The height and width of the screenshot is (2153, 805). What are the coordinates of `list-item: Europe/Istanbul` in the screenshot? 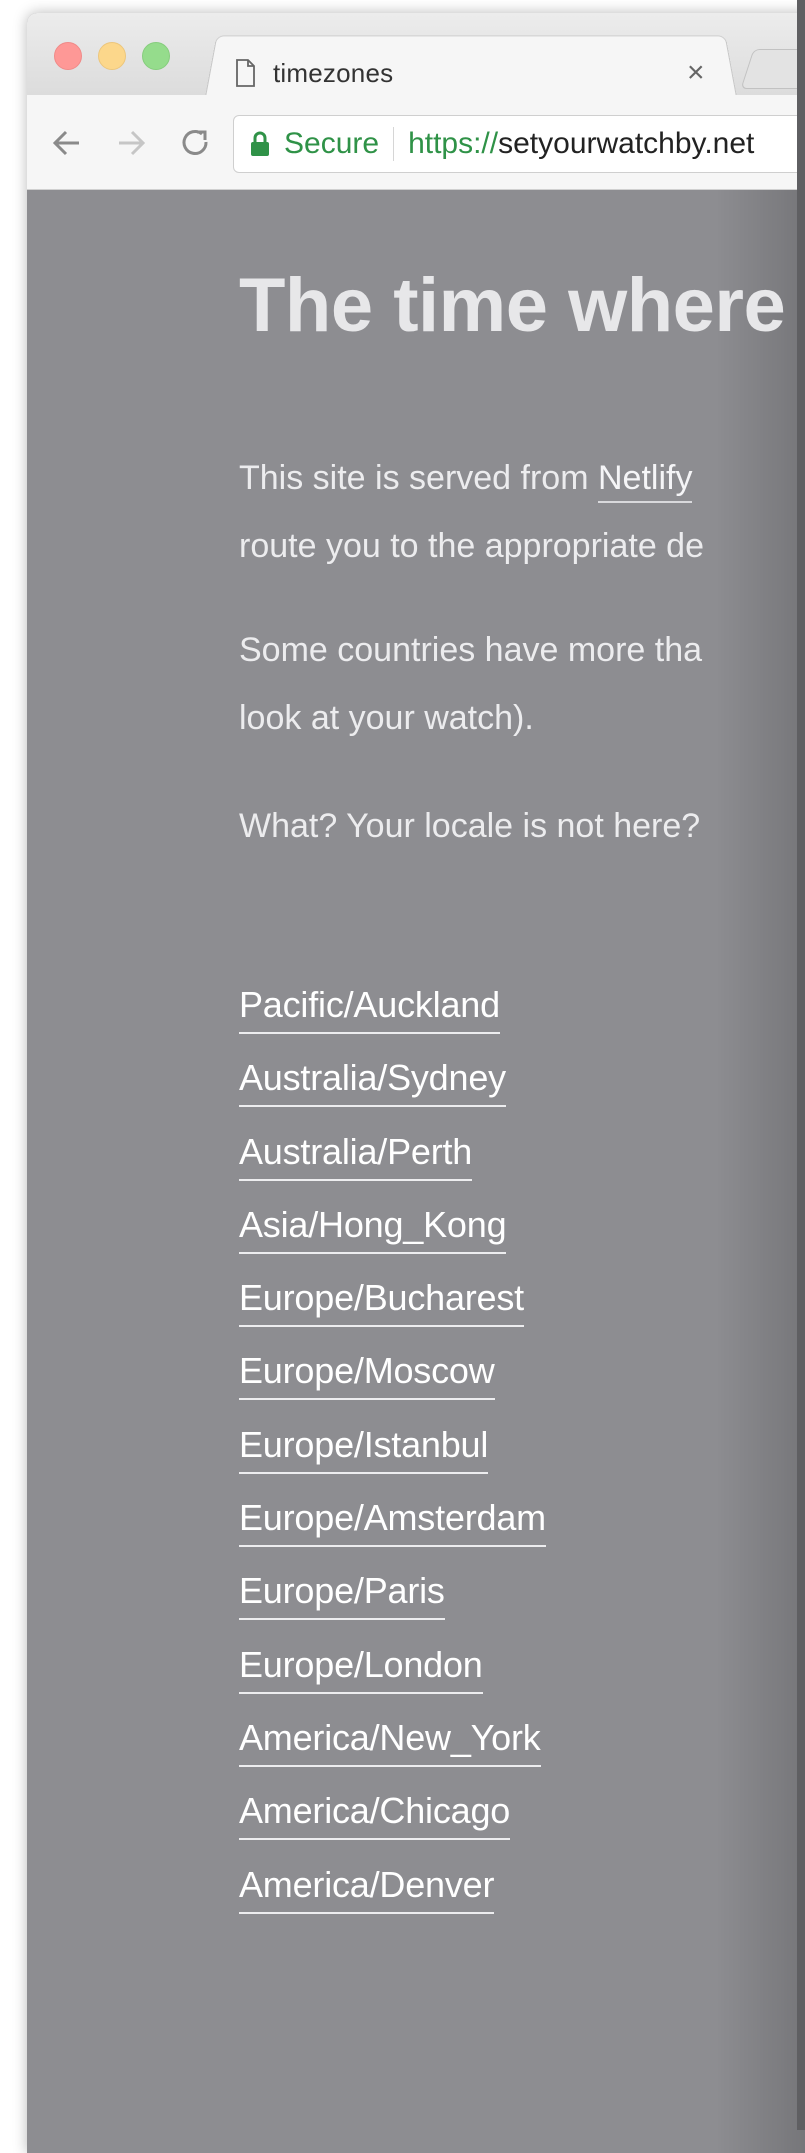 It's located at (392, 1460).